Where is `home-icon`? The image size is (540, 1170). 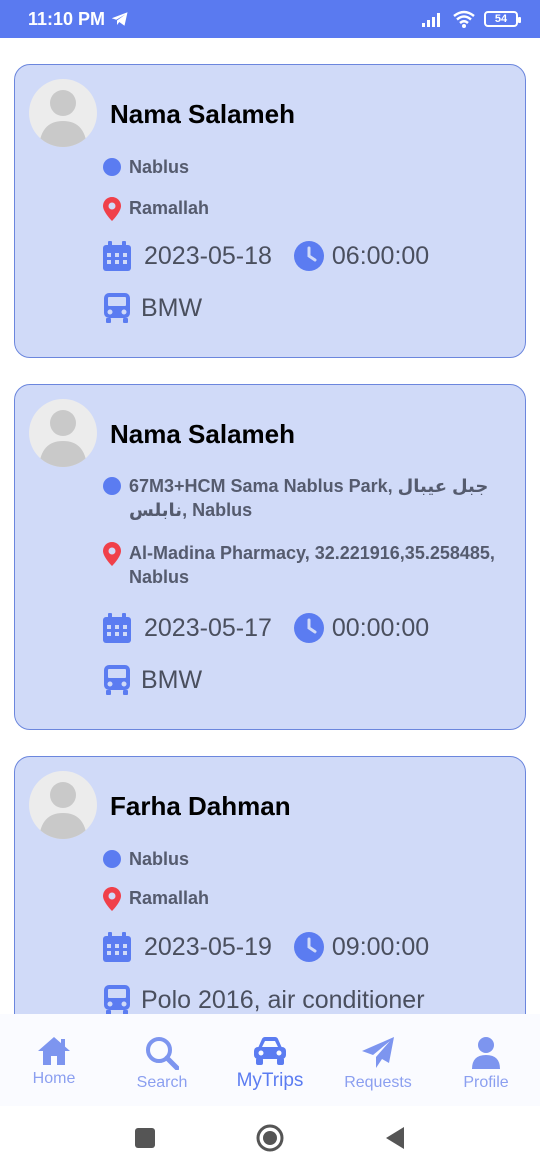
home-icon is located at coordinates (54, 1051).